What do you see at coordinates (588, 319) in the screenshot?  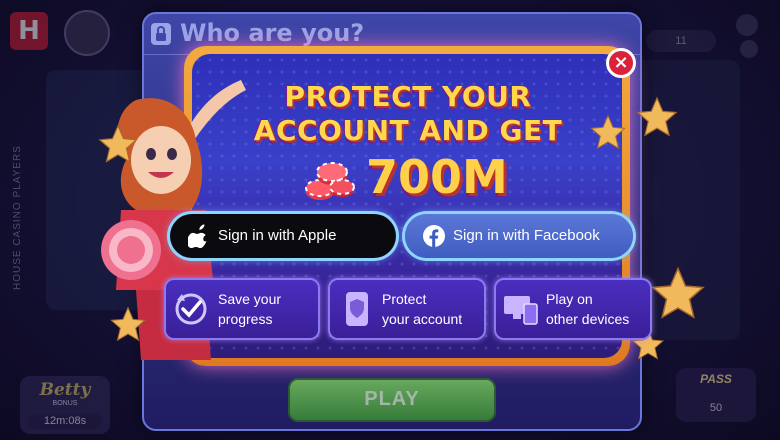 I see `feature-line2: other devices` at bounding box center [588, 319].